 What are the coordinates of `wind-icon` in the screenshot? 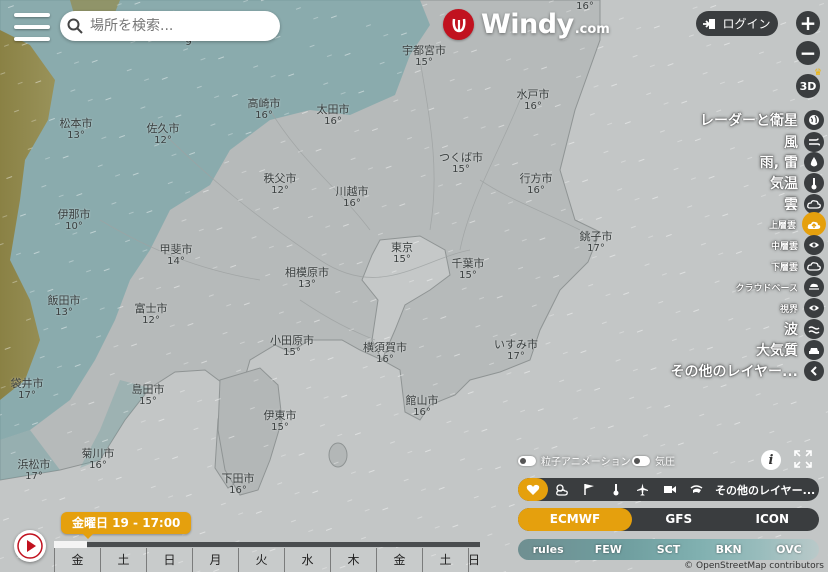 It's located at (814, 142).